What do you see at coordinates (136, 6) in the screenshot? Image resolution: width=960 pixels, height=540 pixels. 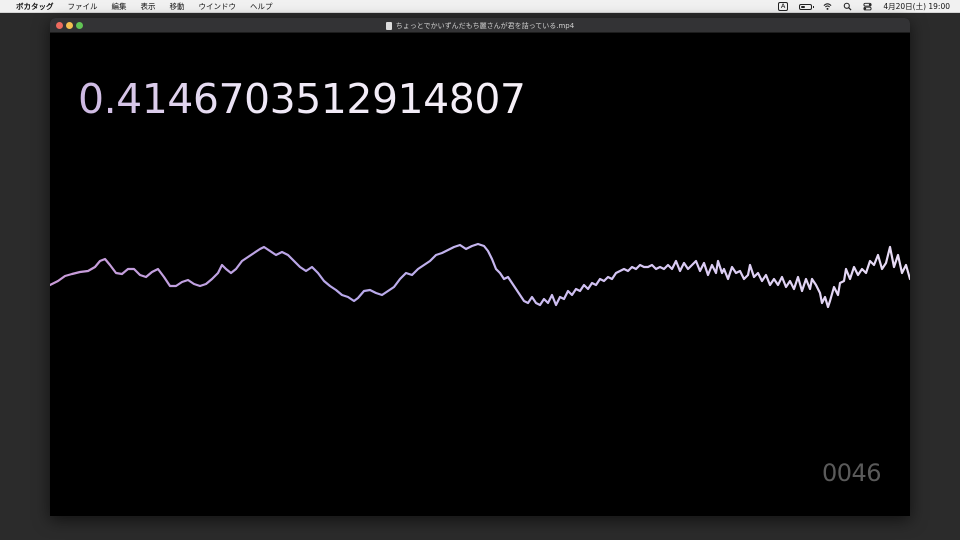 I see `menu-bar-left: ボカタッグ ファイル 編集 表示 移動 ウインドウ ヘルプ` at bounding box center [136, 6].